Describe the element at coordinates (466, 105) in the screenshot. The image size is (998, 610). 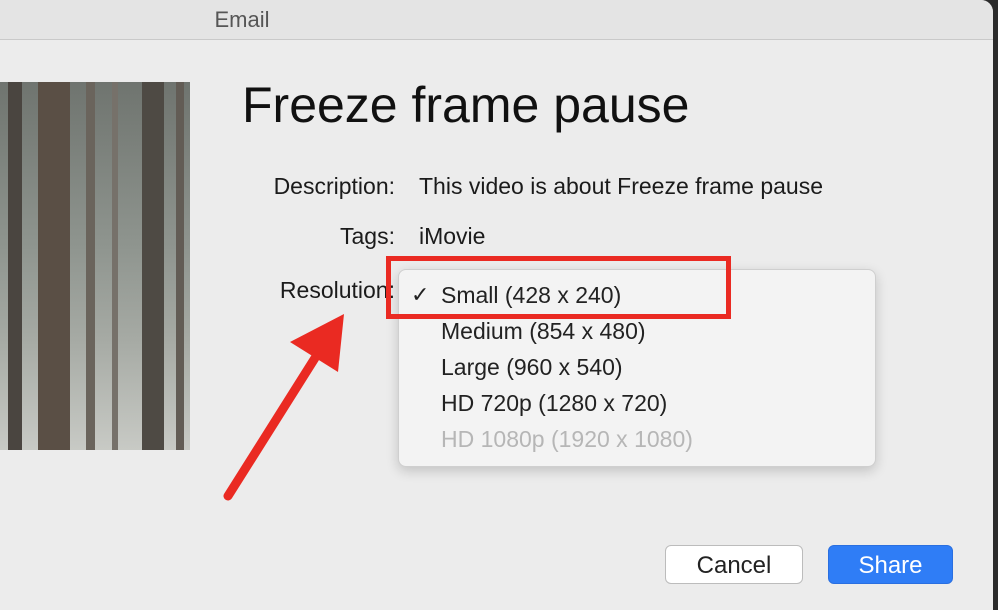
I see `video-title: Freeze frame pause` at that location.